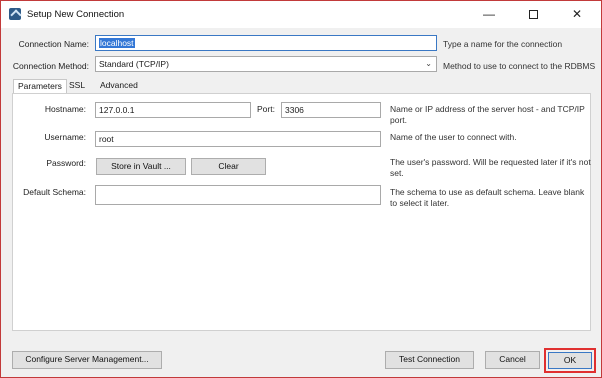 Image resolution: width=602 pixels, height=378 pixels. I want to click on connection-method-hint: Method to use to connect to the RDBMS, so click(519, 66).